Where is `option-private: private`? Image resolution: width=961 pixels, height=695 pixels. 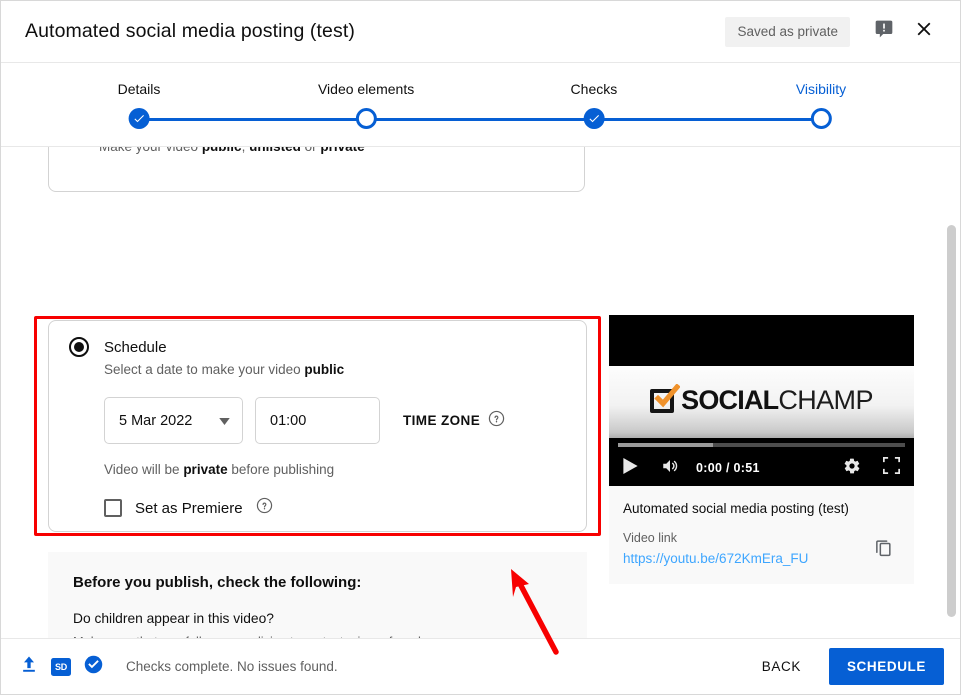 option-private: private is located at coordinates (342, 150).